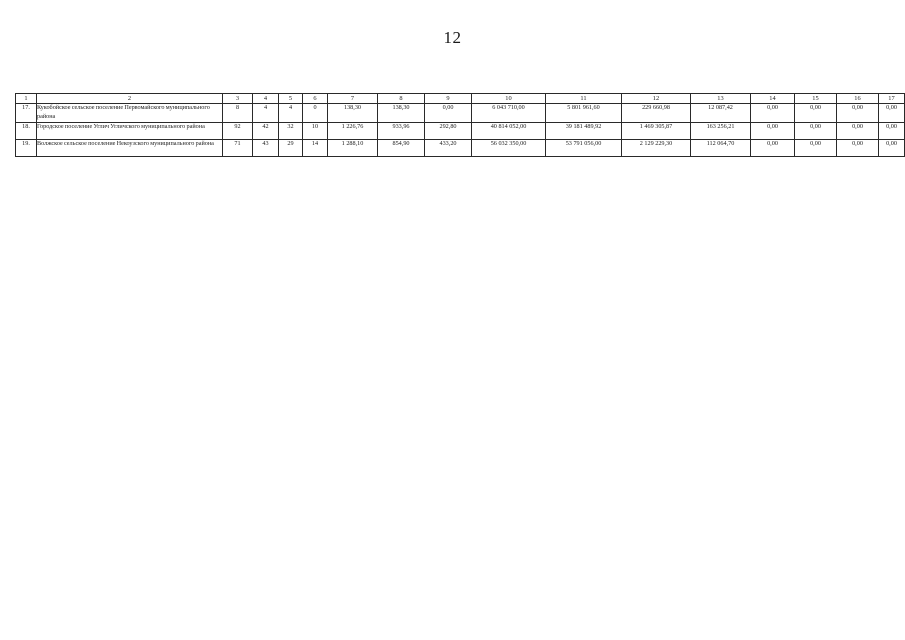 The width and height of the screenshot is (905, 640). What do you see at coordinates (129, 98) in the screenshot?
I see `column-index-2: 2` at bounding box center [129, 98].